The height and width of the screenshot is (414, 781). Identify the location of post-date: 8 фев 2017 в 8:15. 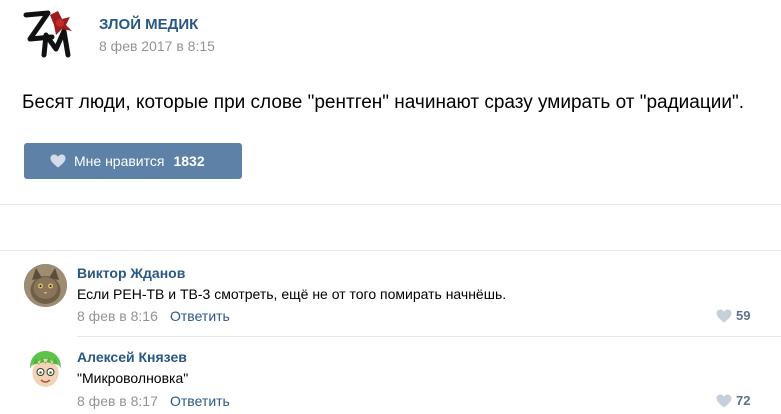
(157, 46).